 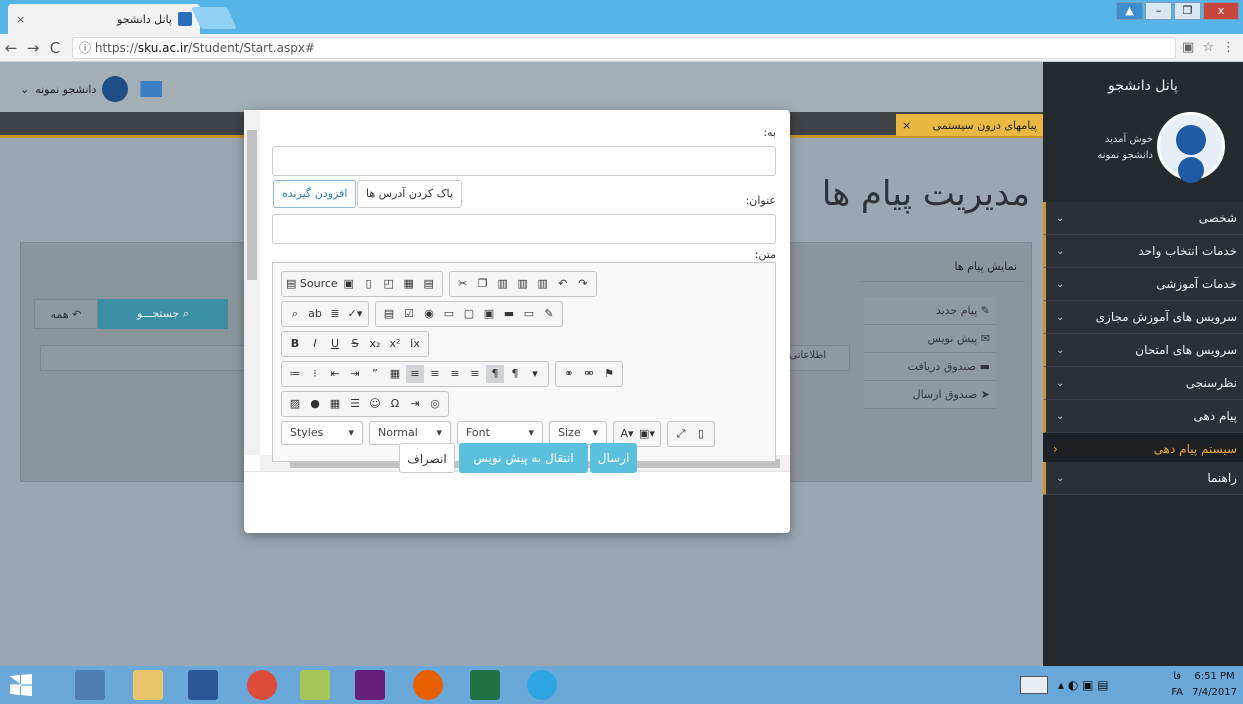 I want to click on paint-app-icon, so click(x=315, y=685).